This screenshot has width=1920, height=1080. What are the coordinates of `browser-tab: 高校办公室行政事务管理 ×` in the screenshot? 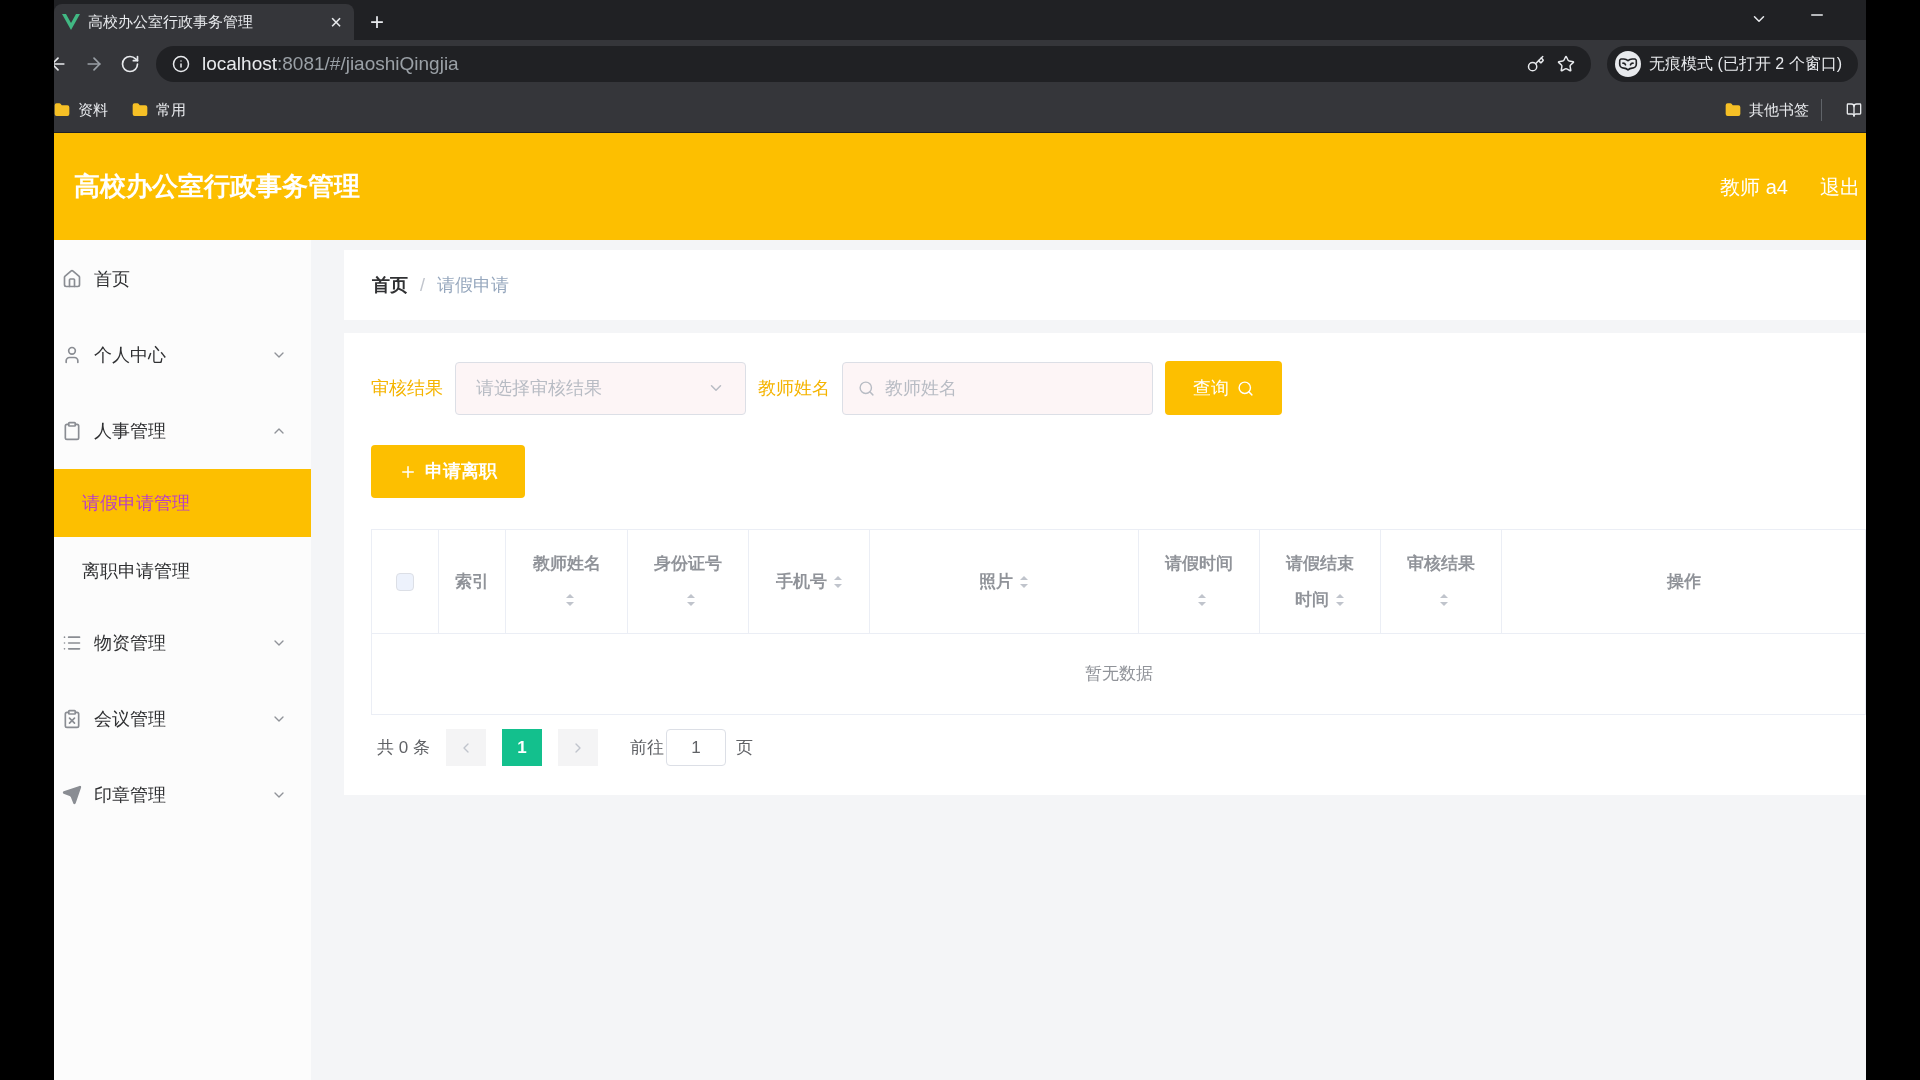 It's located at (204, 22).